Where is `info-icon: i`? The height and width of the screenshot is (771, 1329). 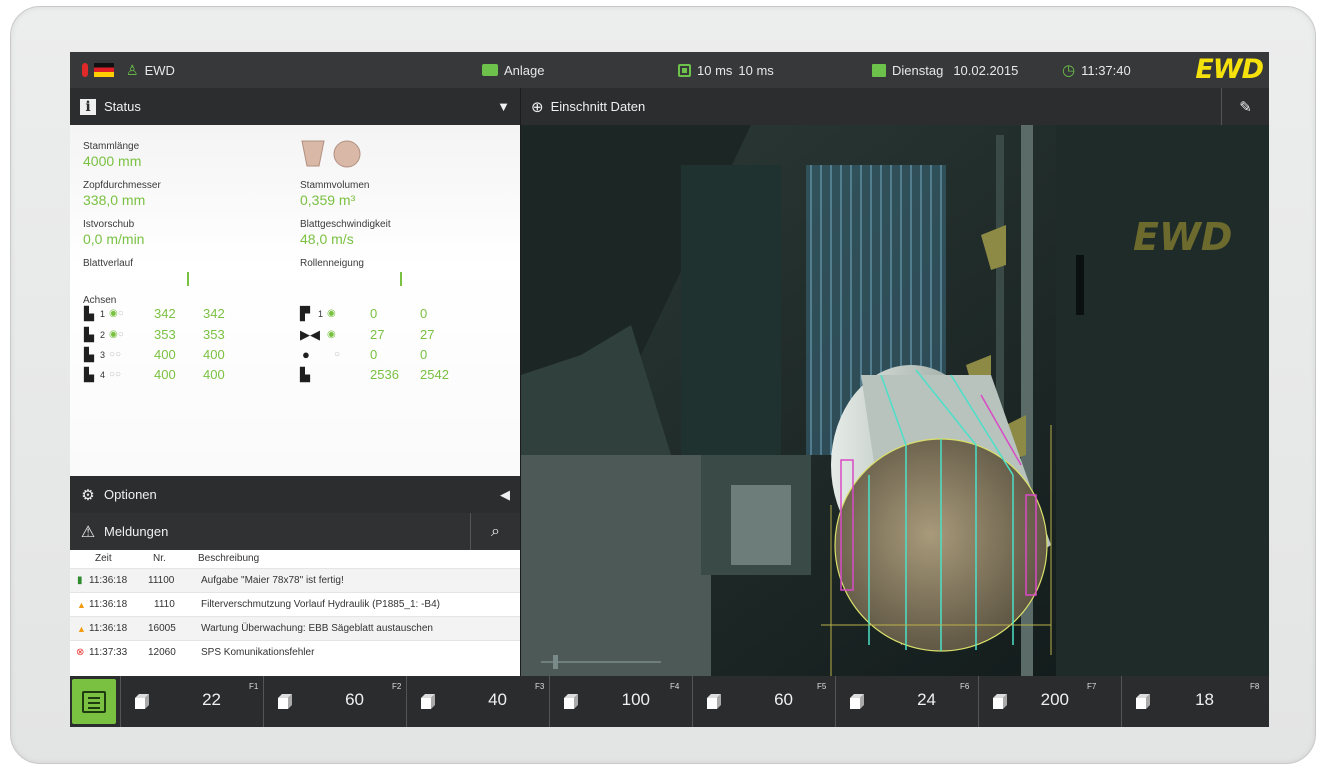 info-icon: i is located at coordinates (88, 106).